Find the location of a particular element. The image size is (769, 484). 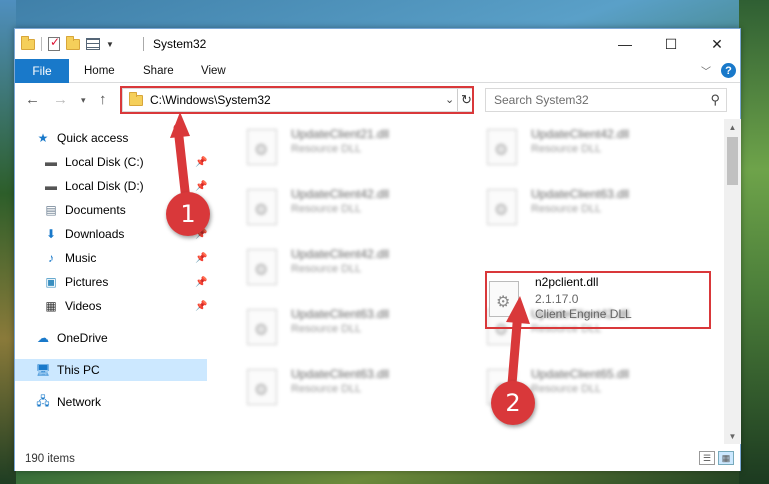

nav-item-onedrive: ☁ OneDrive is located at coordinates (121, 338).